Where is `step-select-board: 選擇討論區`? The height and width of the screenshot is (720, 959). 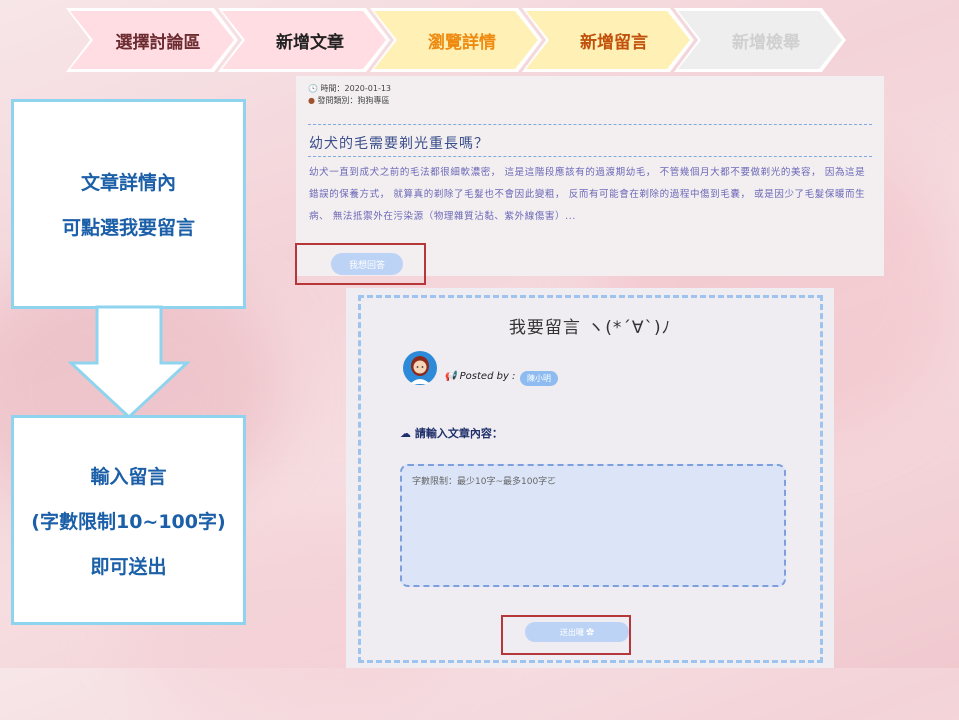 step-select-board: 選擇討論區 is located at coordinates (152, 40).